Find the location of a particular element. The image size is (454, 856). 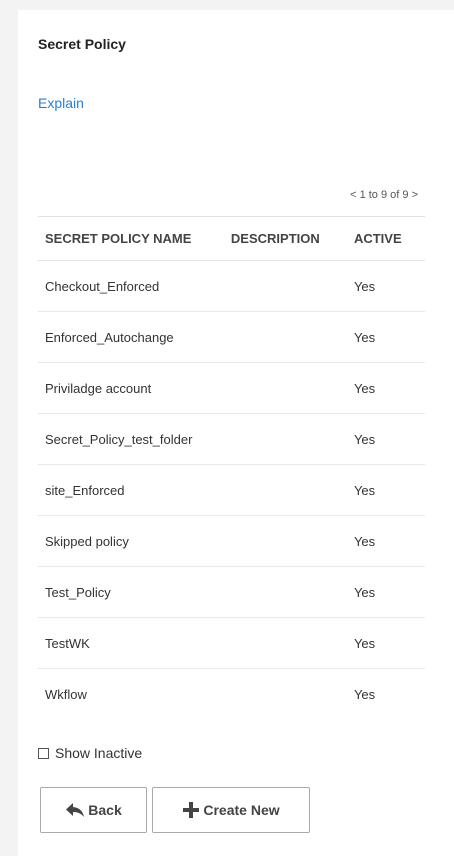

table-row: Test_Policy Yes is located at coordinates (231, 592).